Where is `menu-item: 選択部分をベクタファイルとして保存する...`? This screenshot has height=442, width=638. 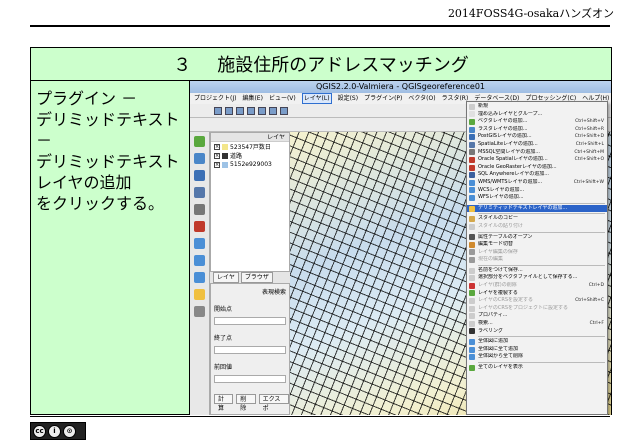 menu-item: 選択部分をベクタファイルとして保存する... is located at coordinates (537, 278).